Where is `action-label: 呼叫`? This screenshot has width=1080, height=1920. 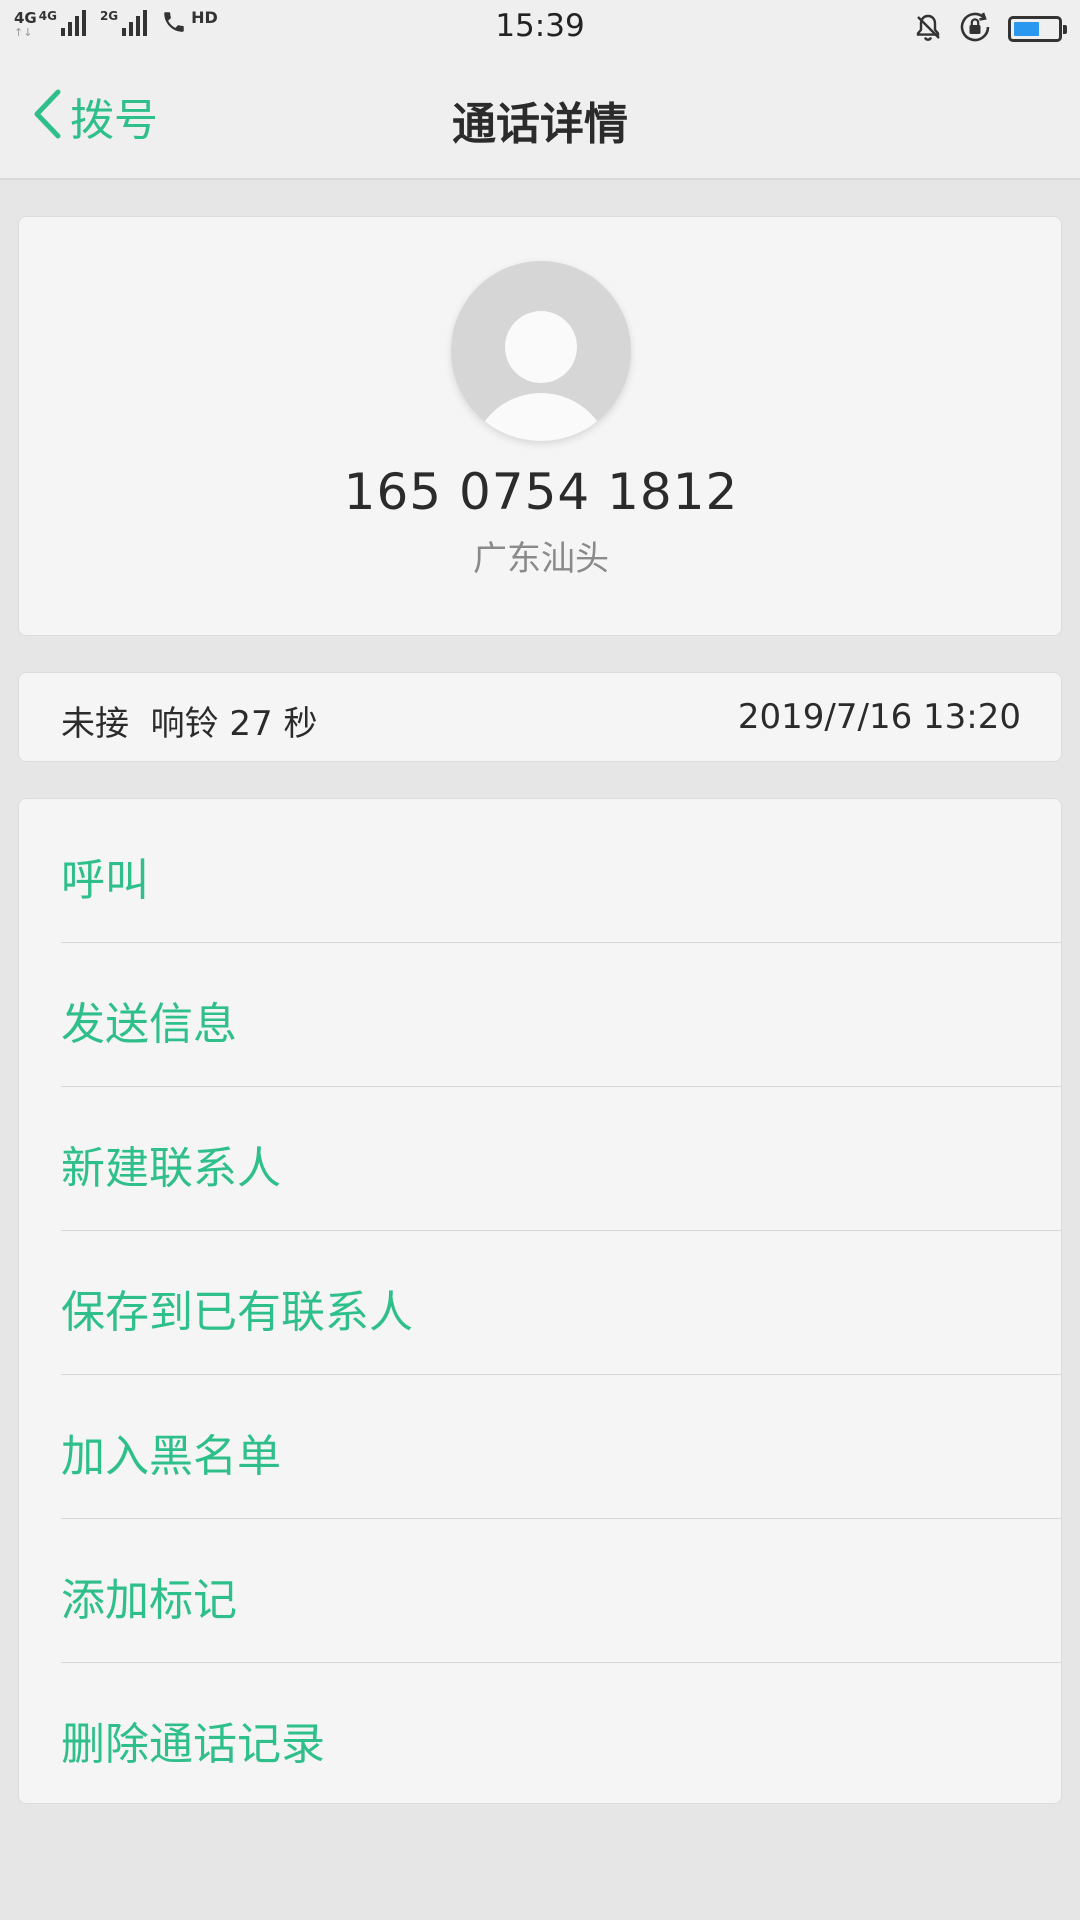
action-label: 呼叫 is located at coordinates (105, 880).